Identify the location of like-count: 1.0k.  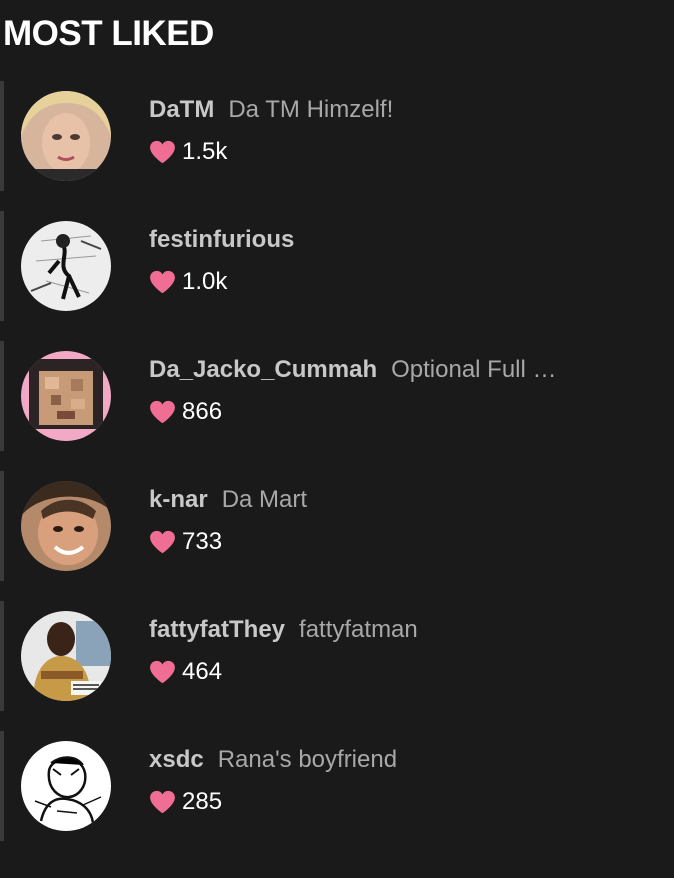
(188, 282).